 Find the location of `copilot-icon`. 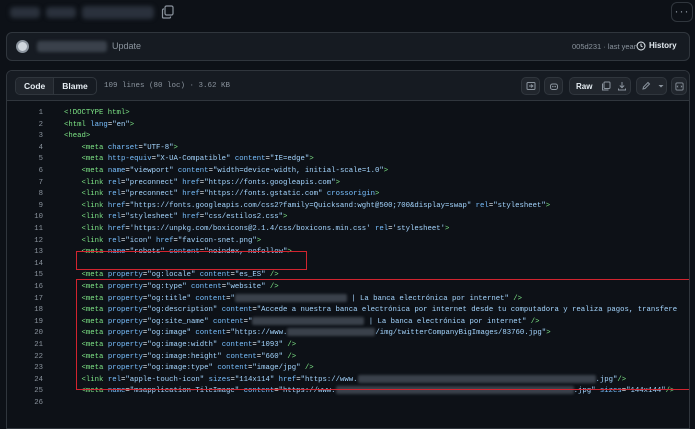

copilot-icon is located at coordinates (554, 86).